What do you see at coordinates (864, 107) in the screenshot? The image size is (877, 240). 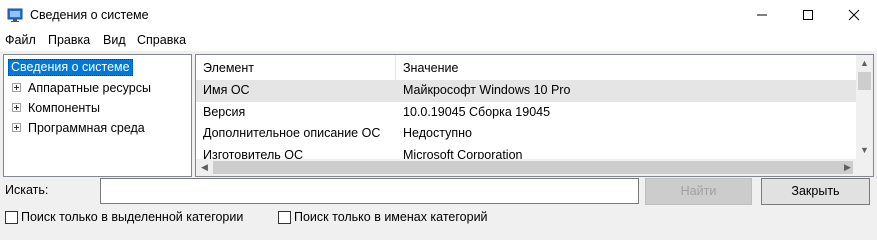 I see `vertical-scrollbar: ▲ ▼` at bounding box center [864, 107].